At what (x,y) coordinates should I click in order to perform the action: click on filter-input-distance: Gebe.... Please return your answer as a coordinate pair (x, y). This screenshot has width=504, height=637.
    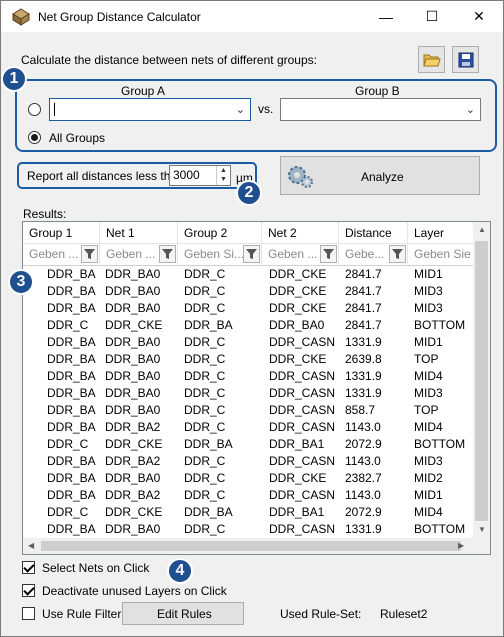
    Looking at the image, I should click on (373, 255).